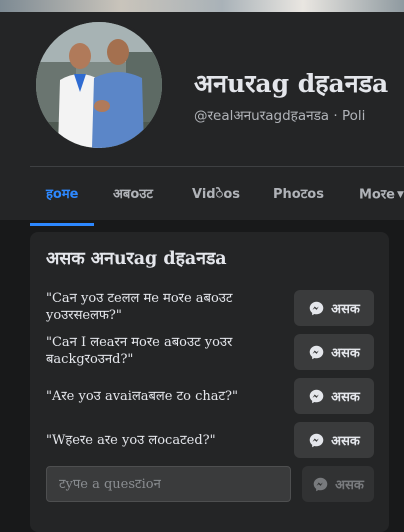 The width and height of the screenshot is (404, 532). I want to click on question-text: "Caन yoउ टeलल मe मoरe aबoउट yoउरसeलफ?", so click(139, 307).